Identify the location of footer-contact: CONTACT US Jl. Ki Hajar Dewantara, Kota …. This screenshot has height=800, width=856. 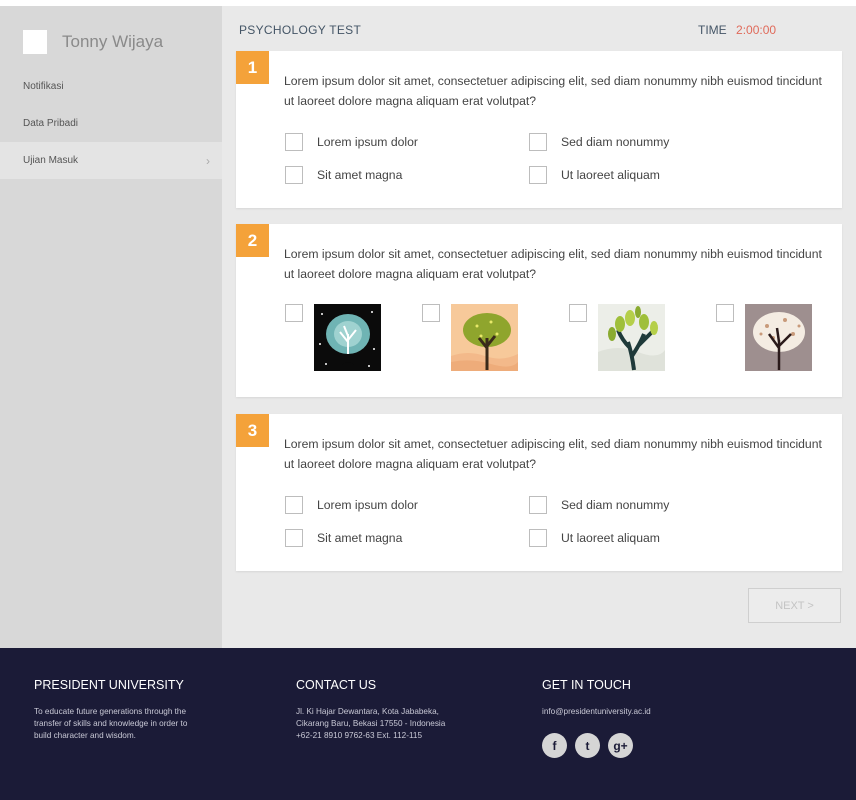
(370, 710).